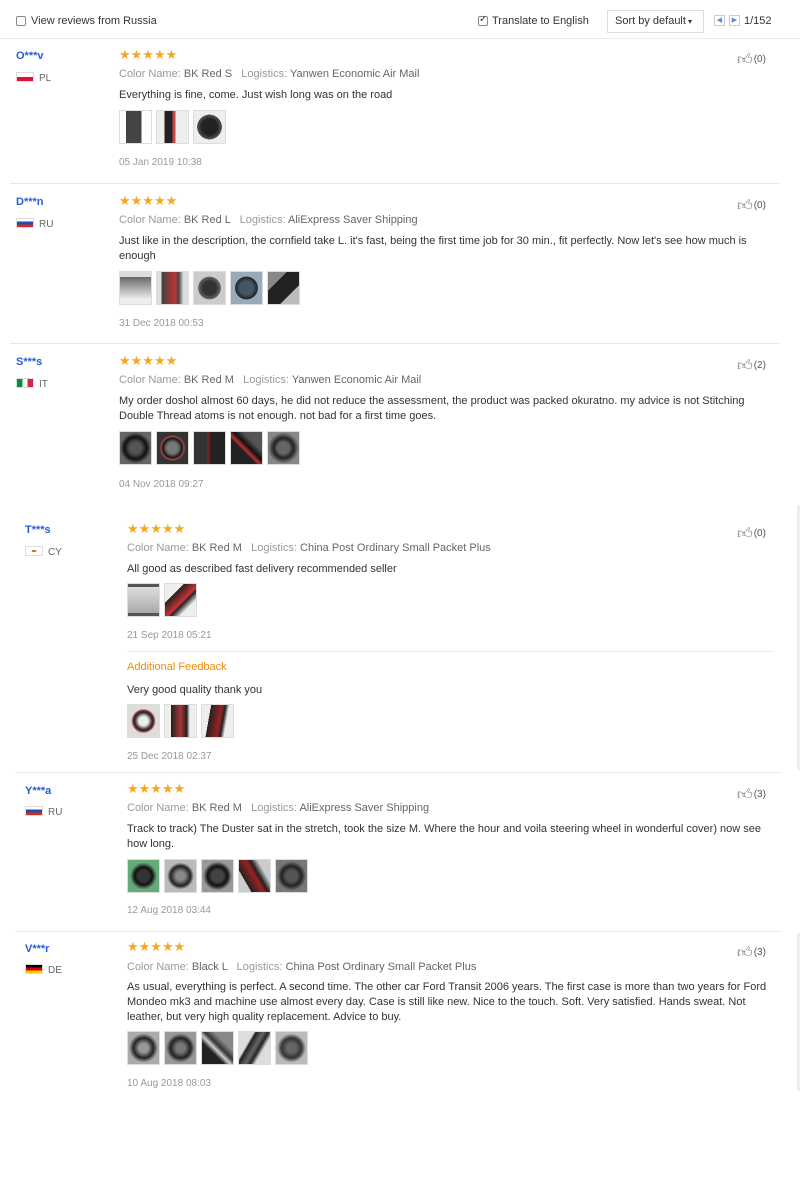 The height and width of the screenshot is (1200, 800). I want to click on next-page-button: ▶, so click(734, 20).